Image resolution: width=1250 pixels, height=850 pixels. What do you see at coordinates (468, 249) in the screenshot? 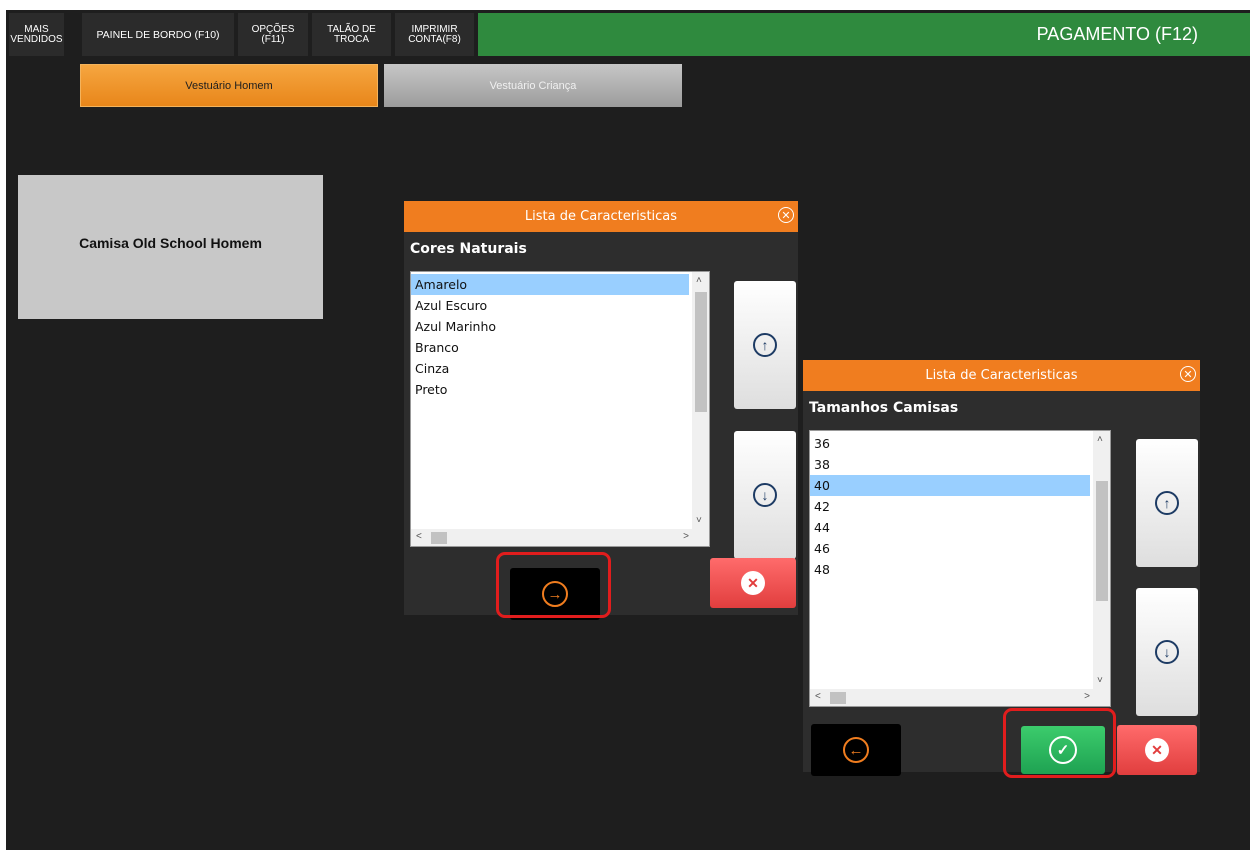
I see `dialog-subtitle: Cores Naturais` at bounding box center [468, 249].